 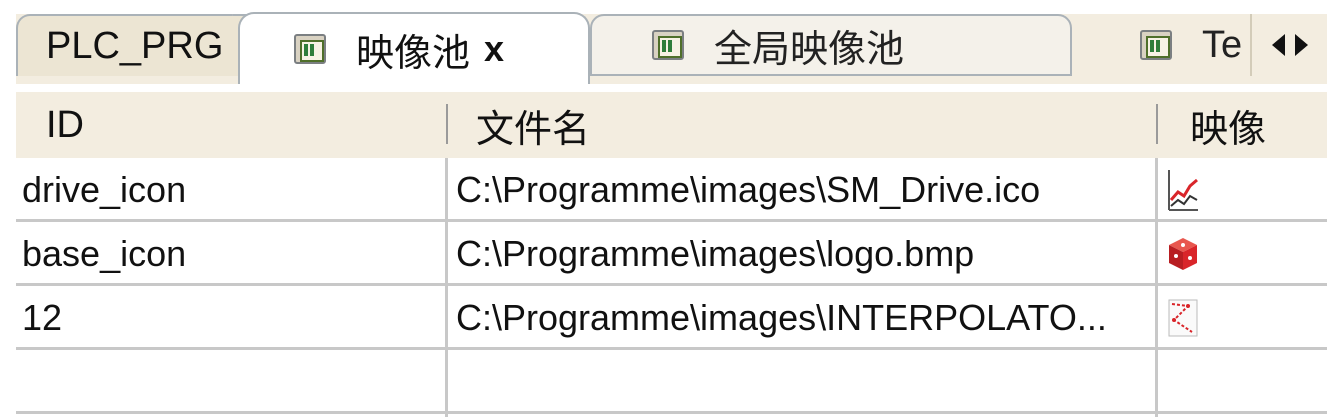 I want to click on tab-label: PLC_PRG, so click(x=135, y=45).